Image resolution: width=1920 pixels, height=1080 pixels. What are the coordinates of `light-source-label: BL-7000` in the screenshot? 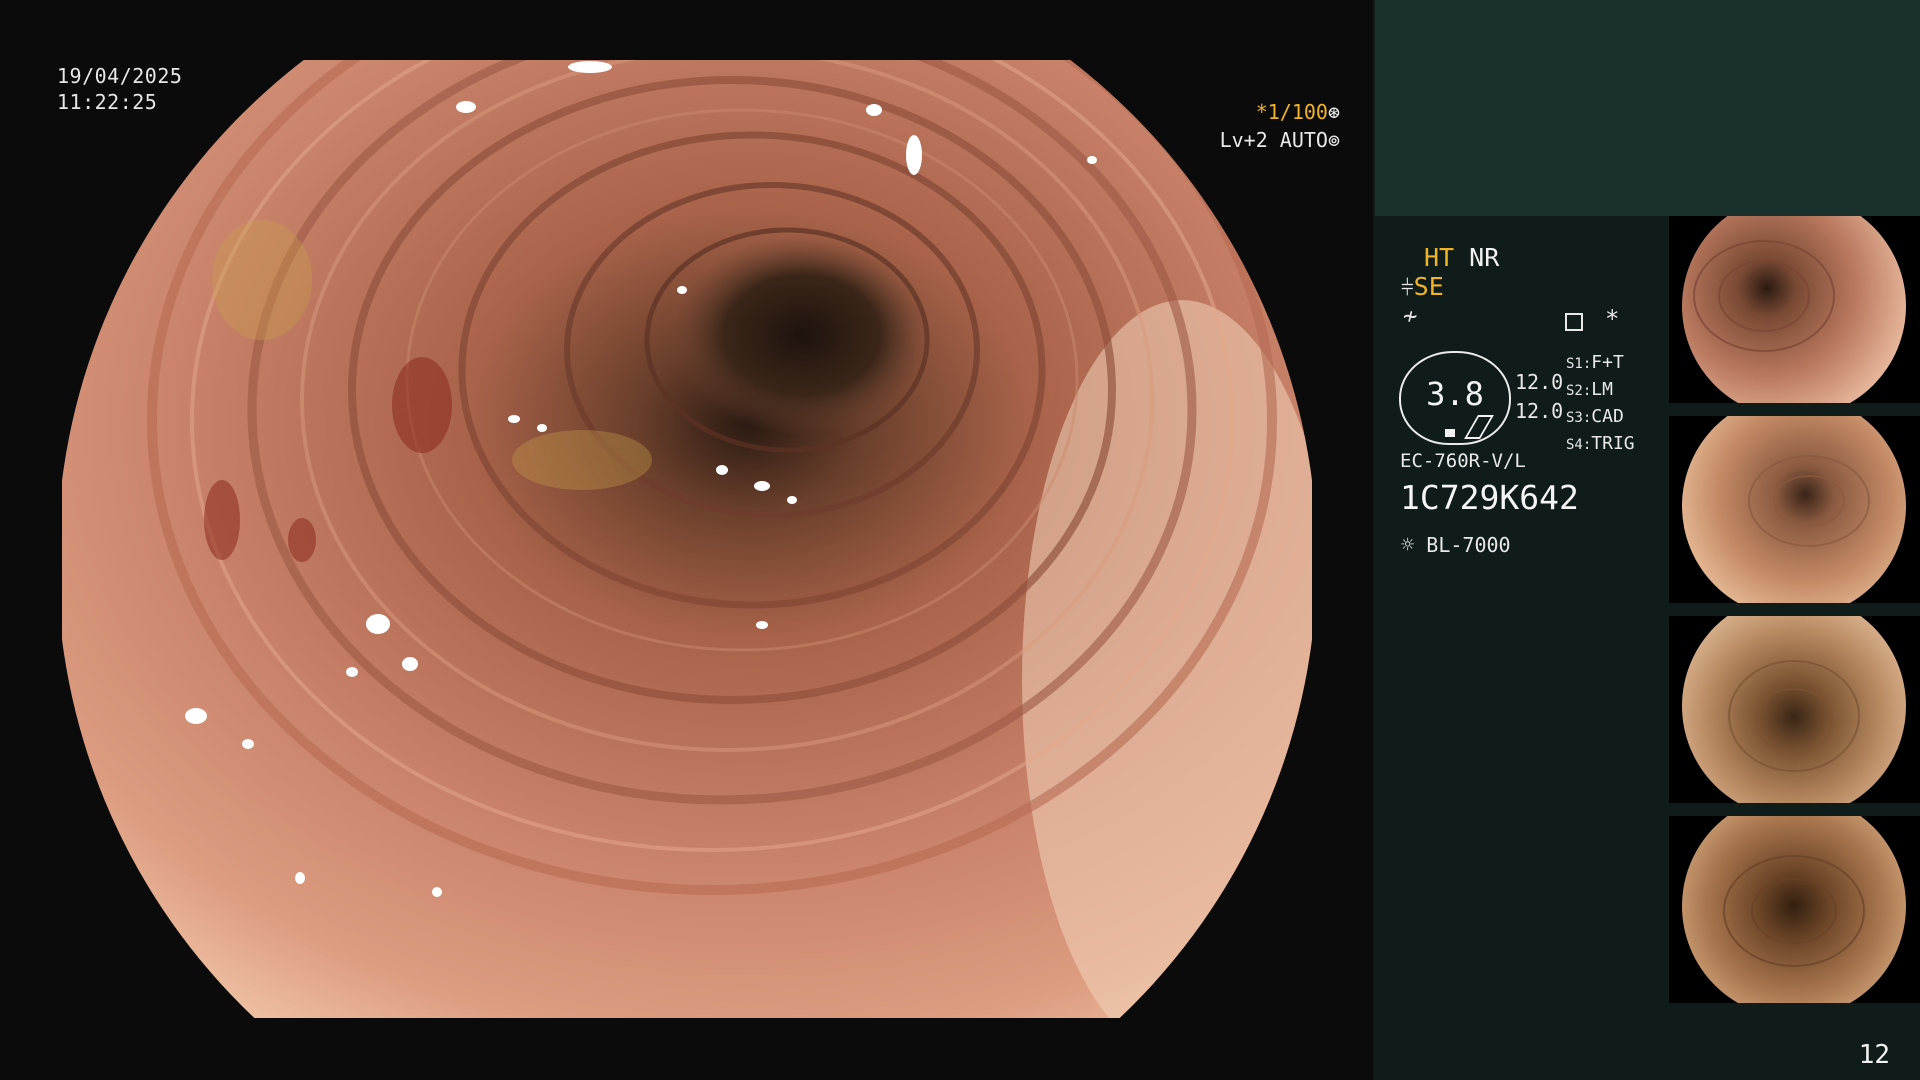 It's located at (1468, 545).